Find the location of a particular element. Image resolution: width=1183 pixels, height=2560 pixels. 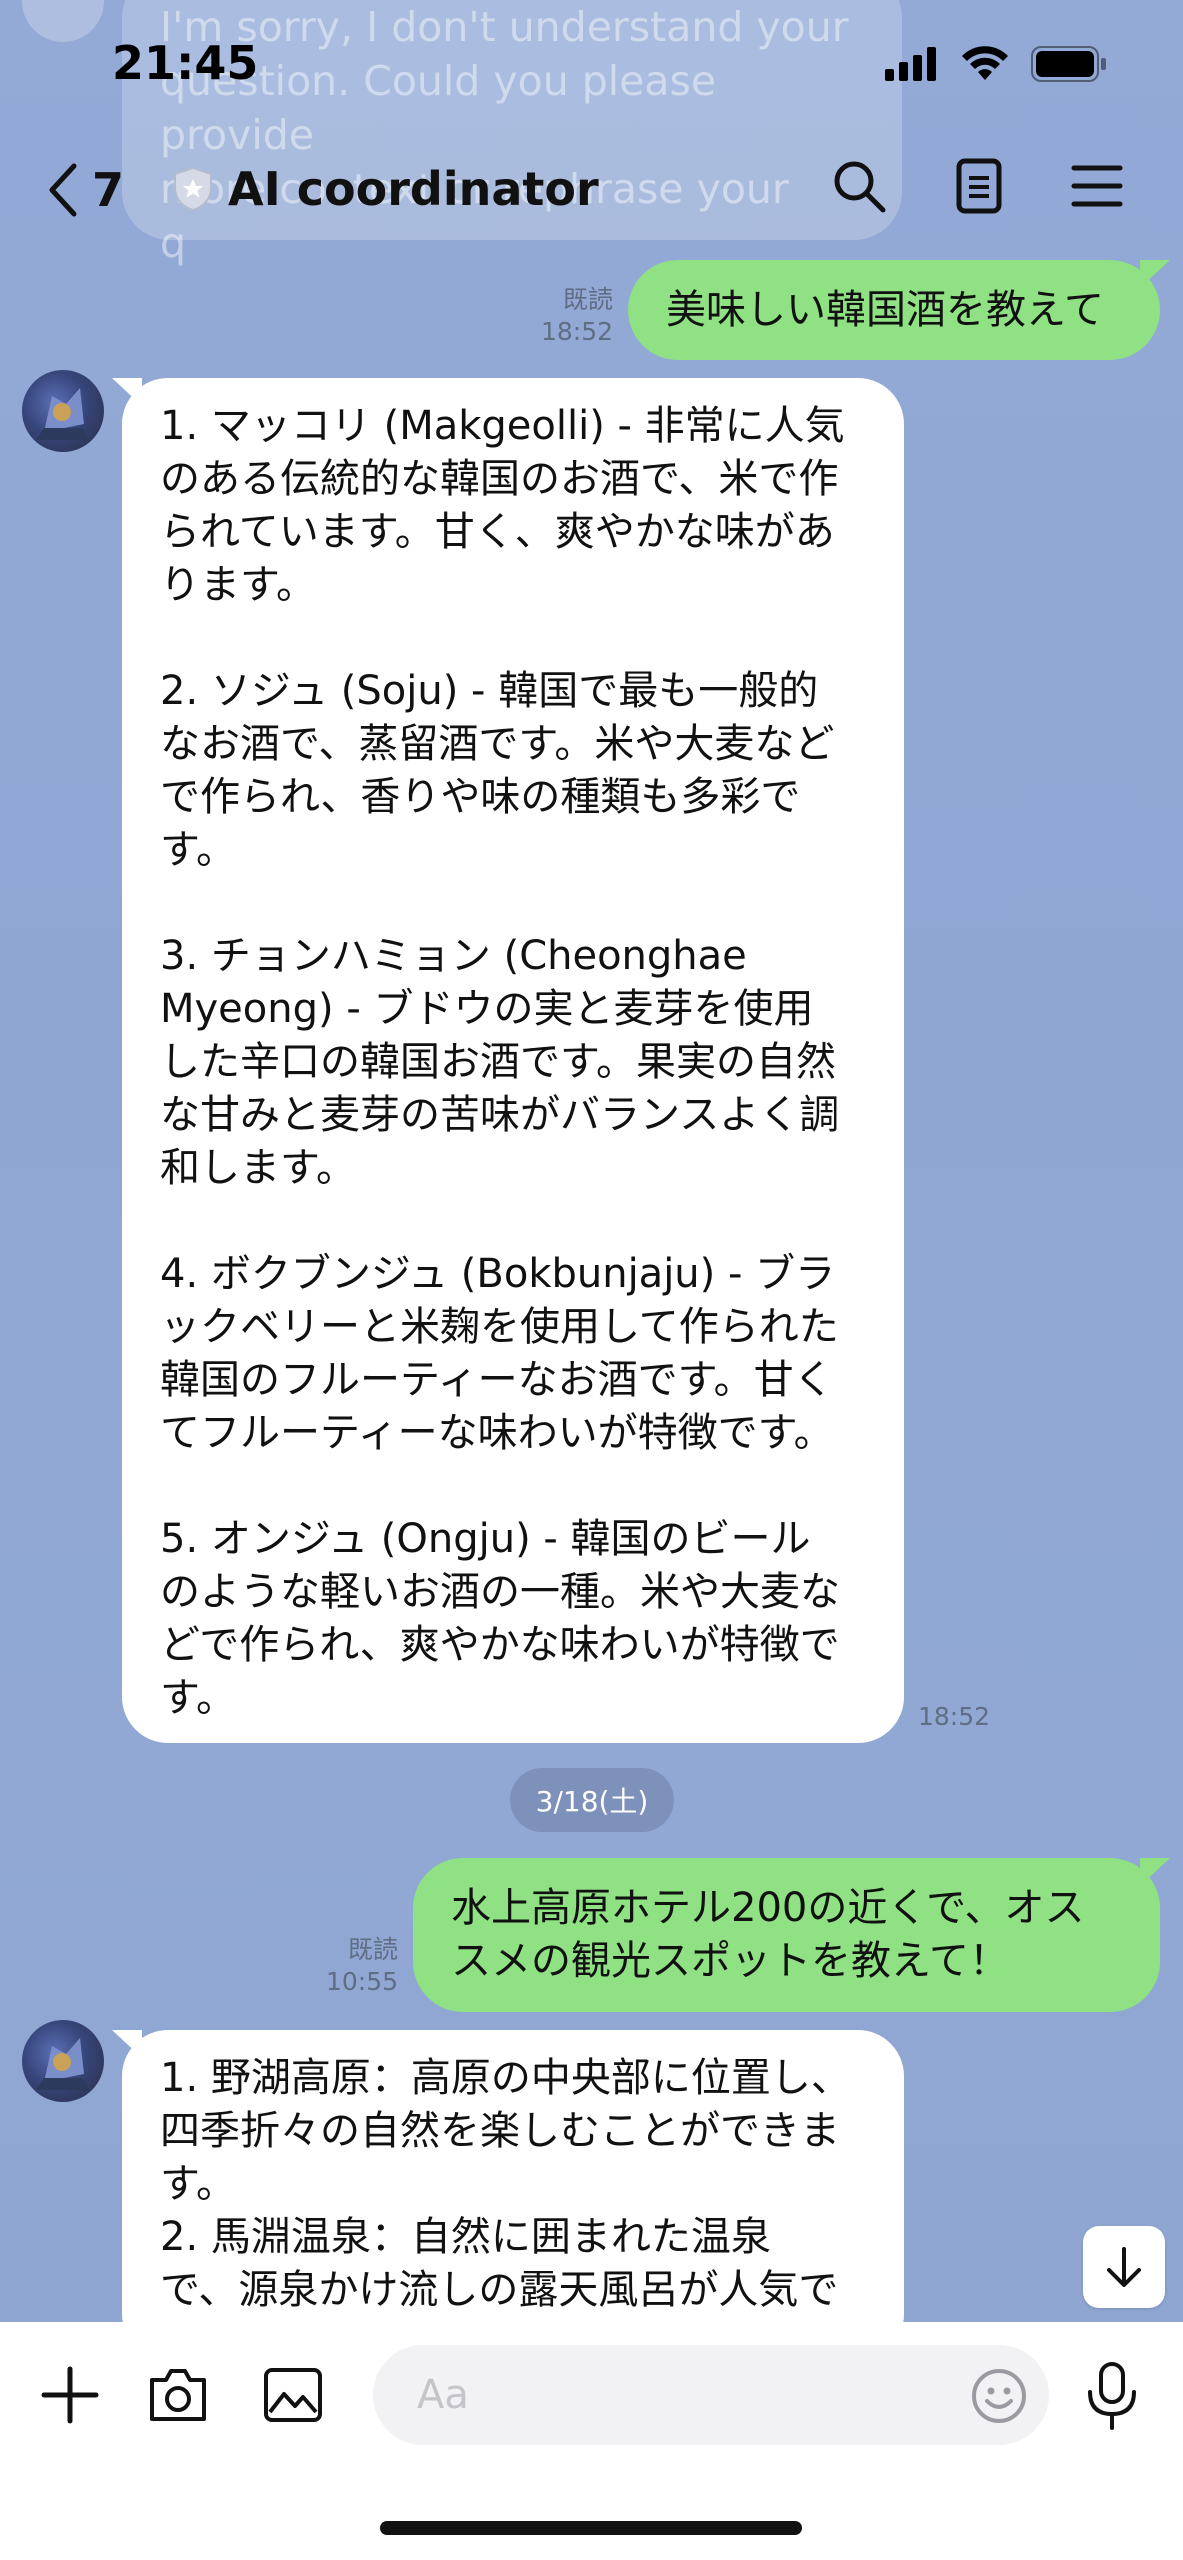

notes-icon is located at coordinates (979, 186).